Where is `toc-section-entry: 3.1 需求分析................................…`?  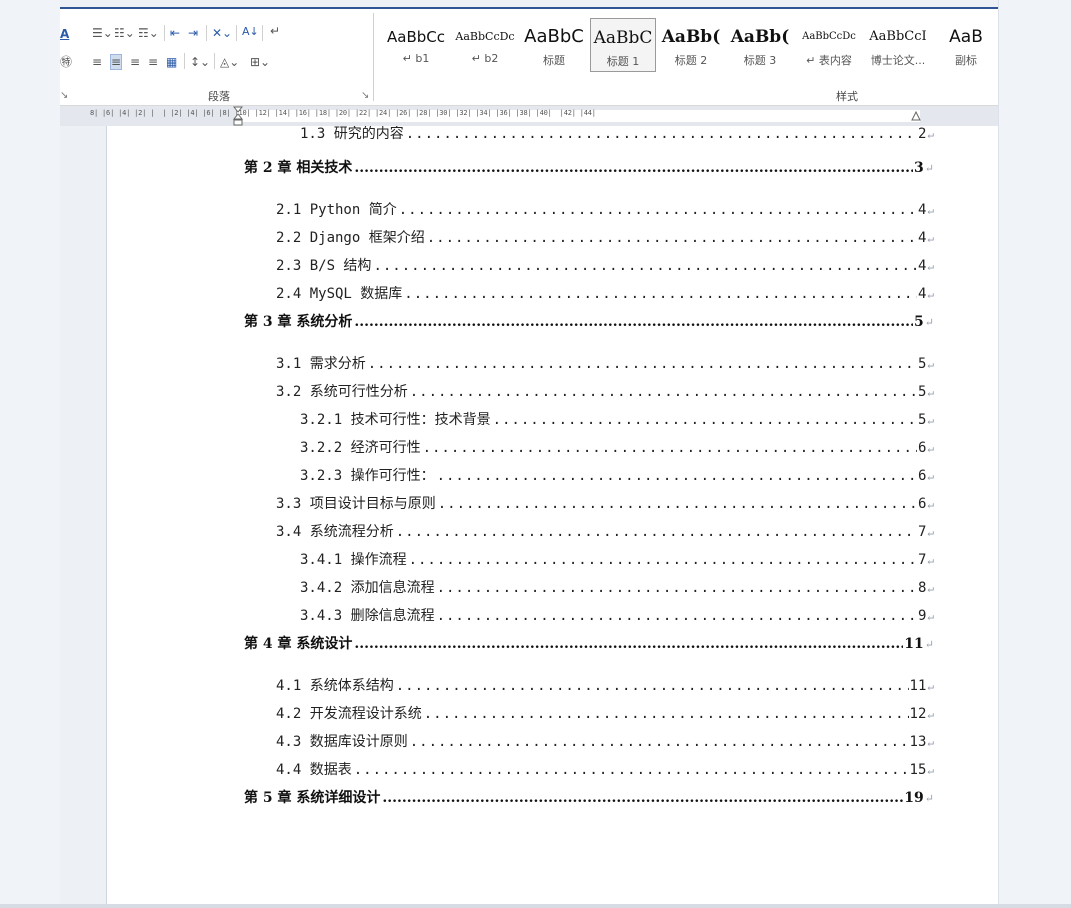 toc-section-entry: 3.1 需求分析................................… is located at coordinates (605, 364).